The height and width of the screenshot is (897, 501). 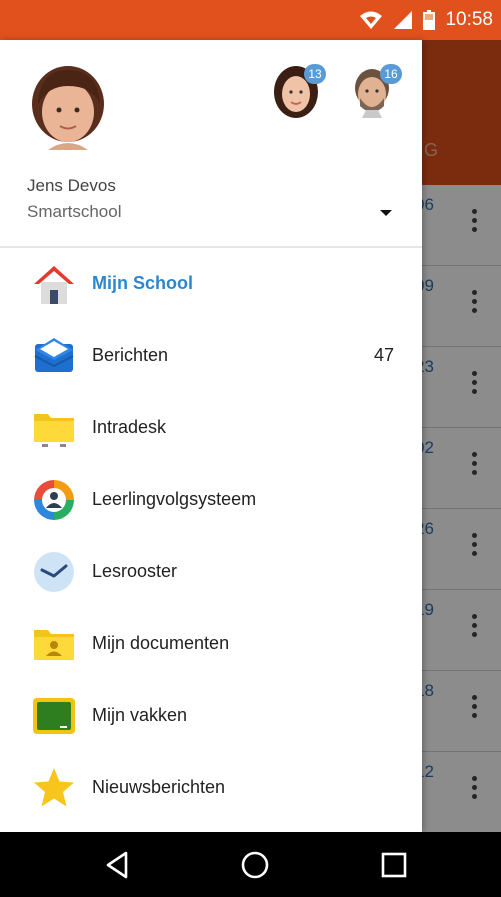 I want to click on menu-item-intradesk: Intradesk, so click(x=211, y=428).